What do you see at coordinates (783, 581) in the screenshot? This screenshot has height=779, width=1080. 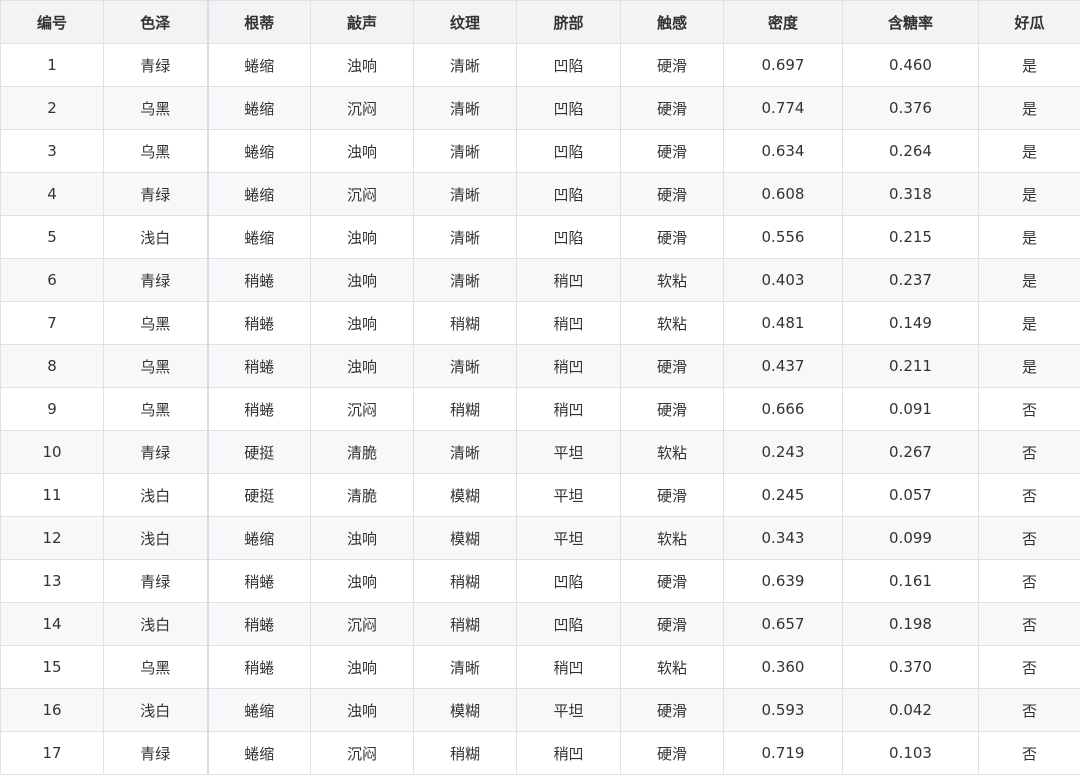 I see `table-cell-density: 0.639` at bounding box center [783, 581].